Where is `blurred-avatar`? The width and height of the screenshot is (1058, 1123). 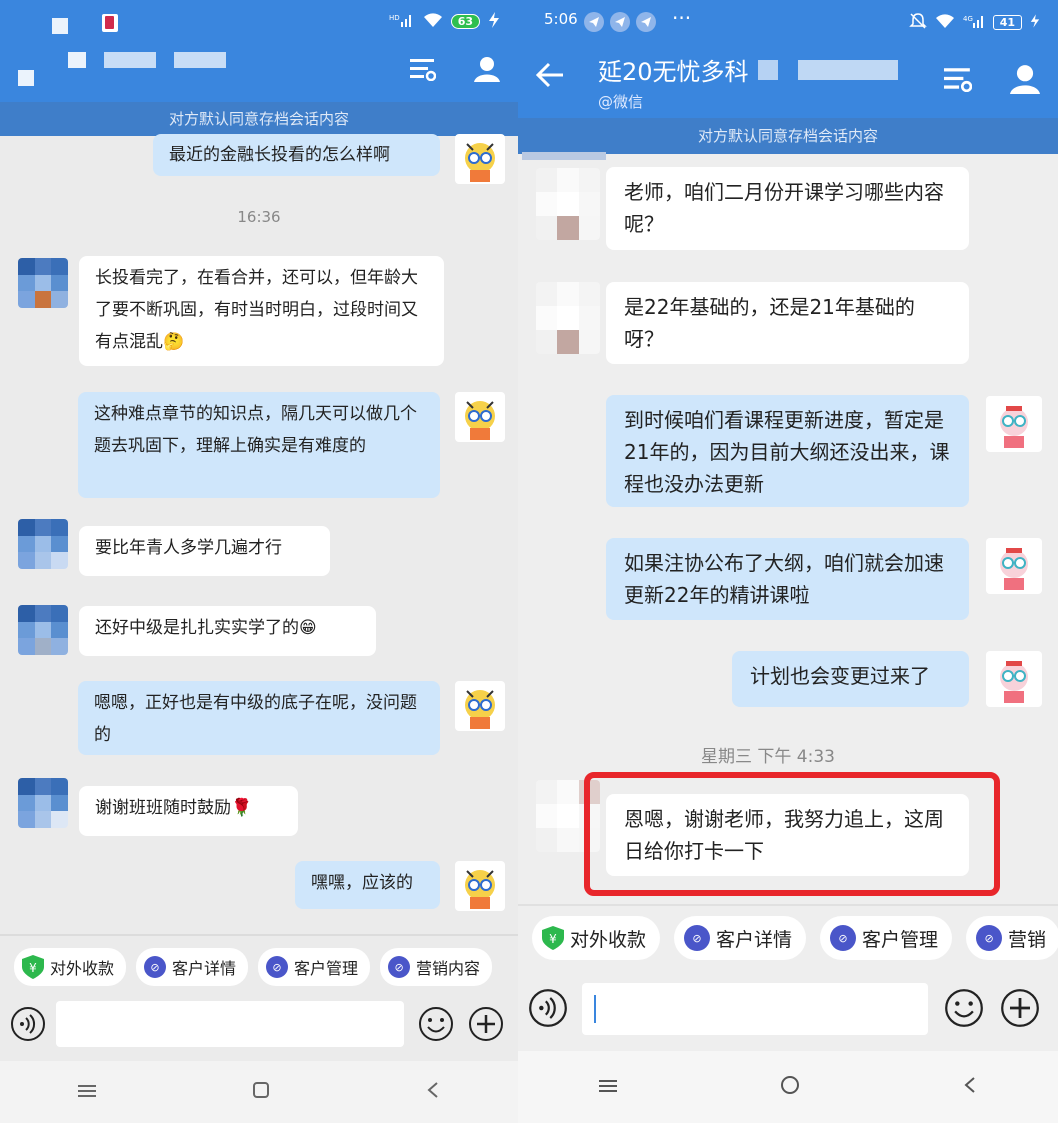
blurred-avatar is located at coordinates (26, 78).